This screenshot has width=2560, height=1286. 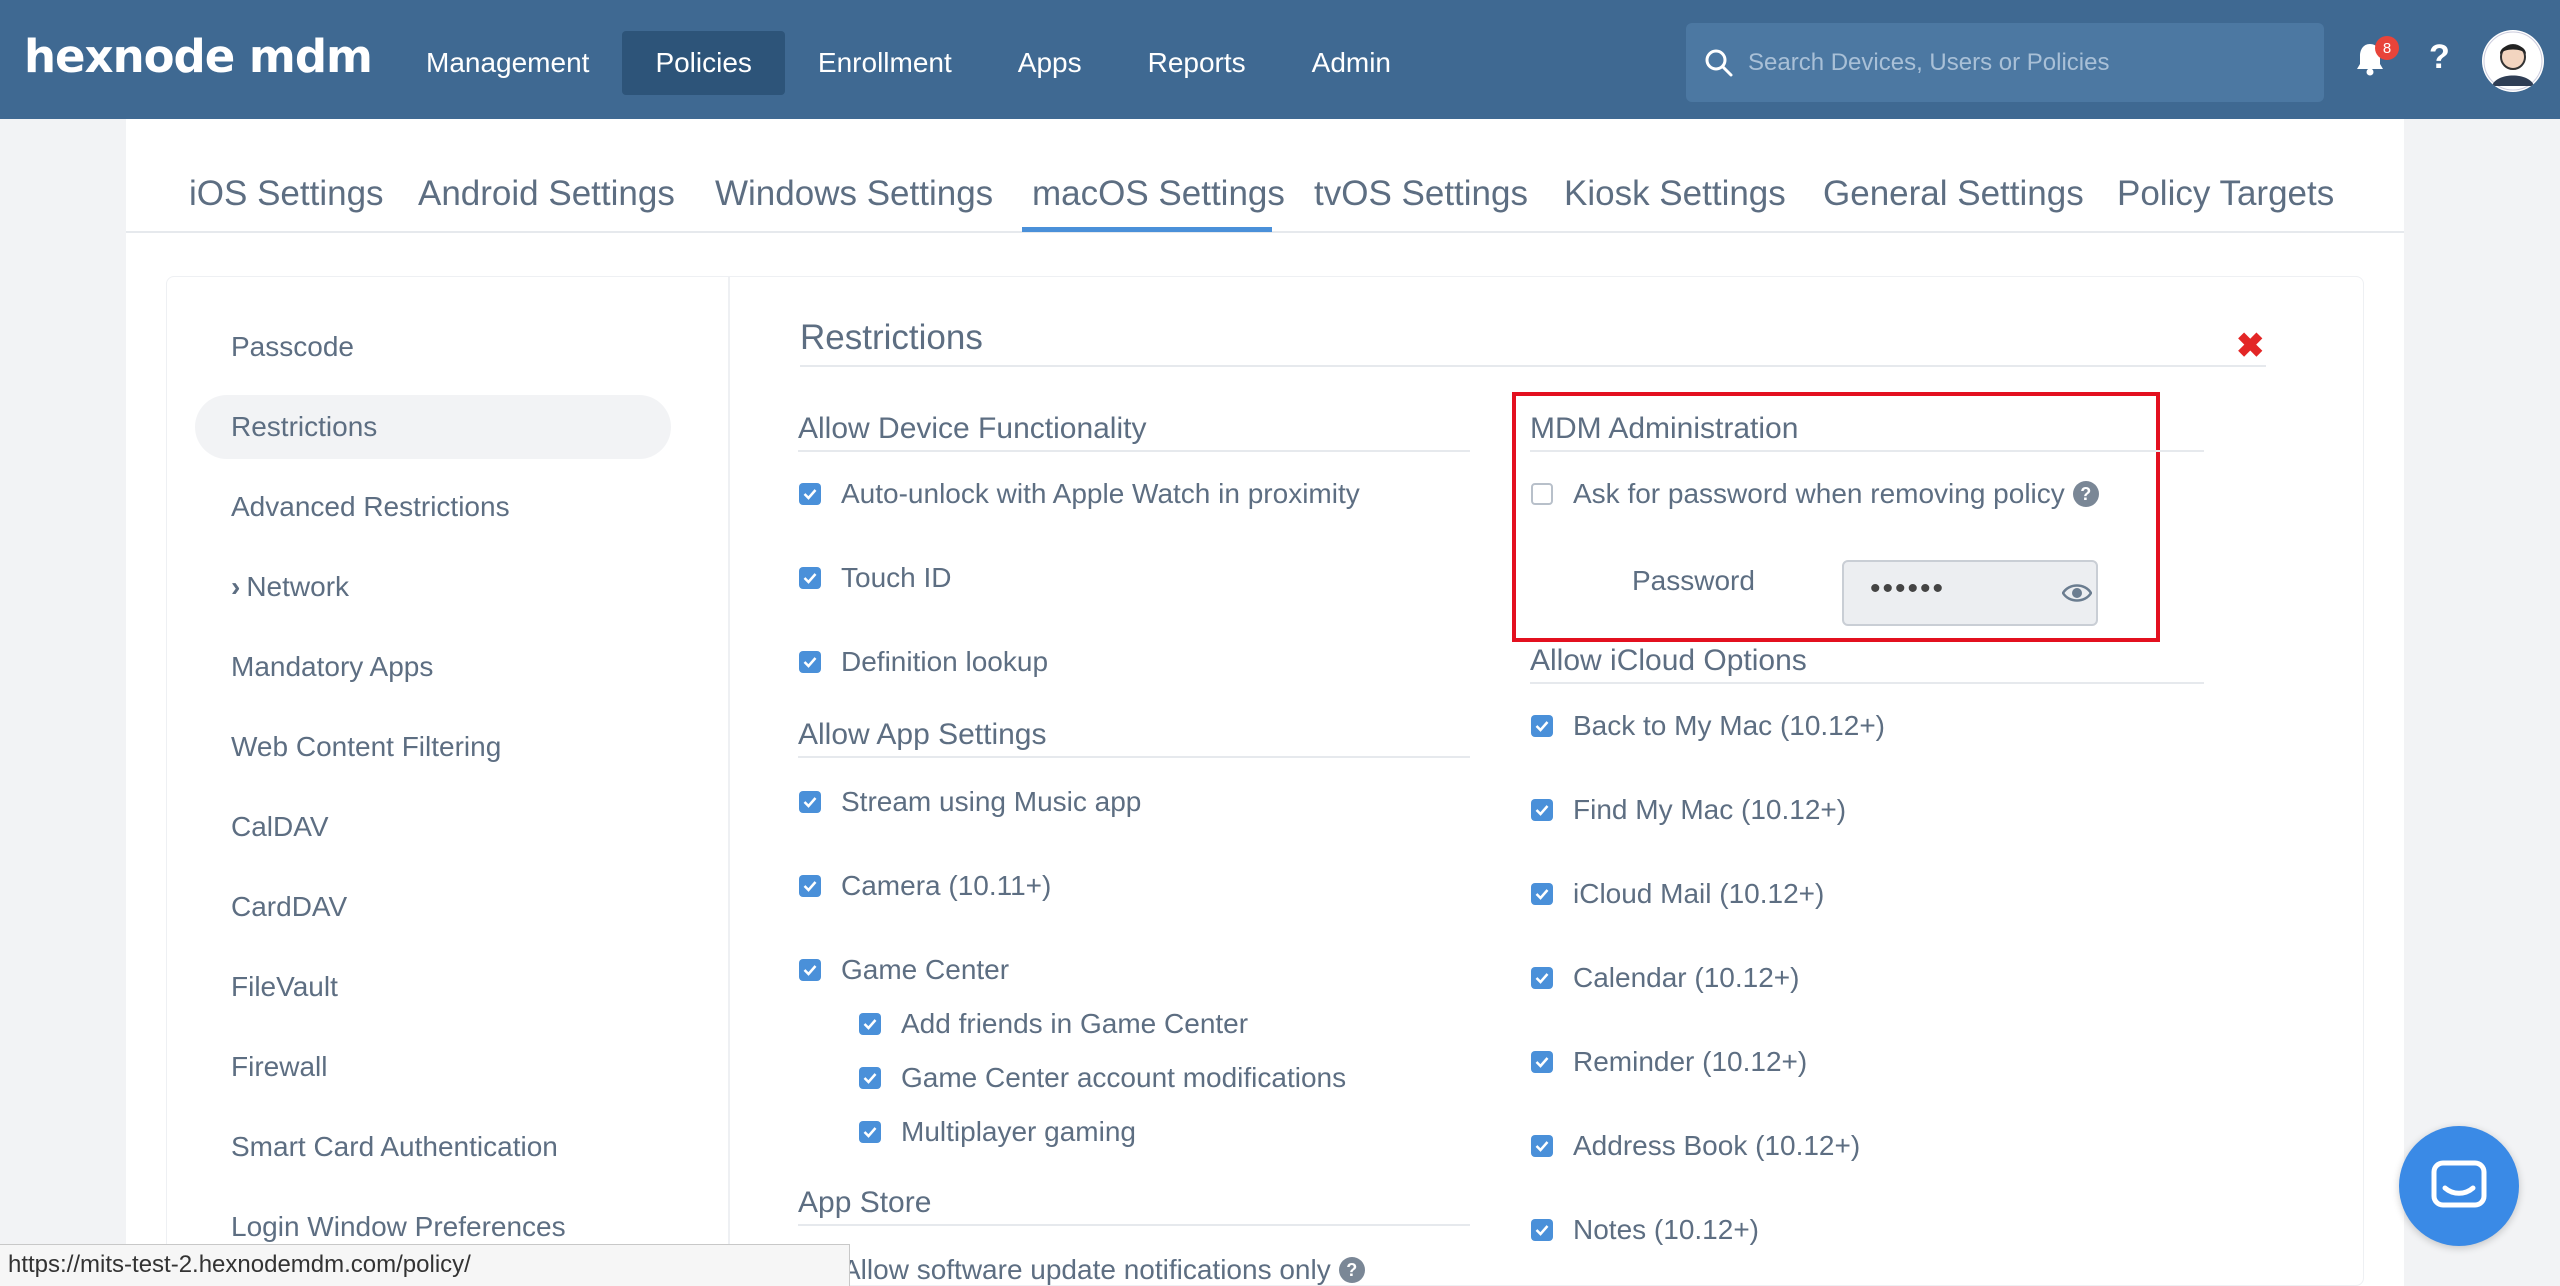 I want to click on option-reminder: Reminder (10.12+), so click(x=1669, y=1062).